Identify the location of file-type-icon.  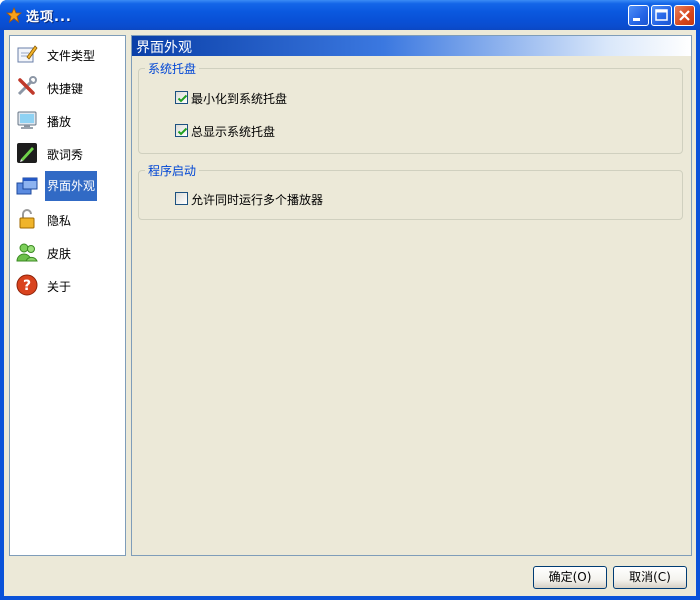
(27, 54).